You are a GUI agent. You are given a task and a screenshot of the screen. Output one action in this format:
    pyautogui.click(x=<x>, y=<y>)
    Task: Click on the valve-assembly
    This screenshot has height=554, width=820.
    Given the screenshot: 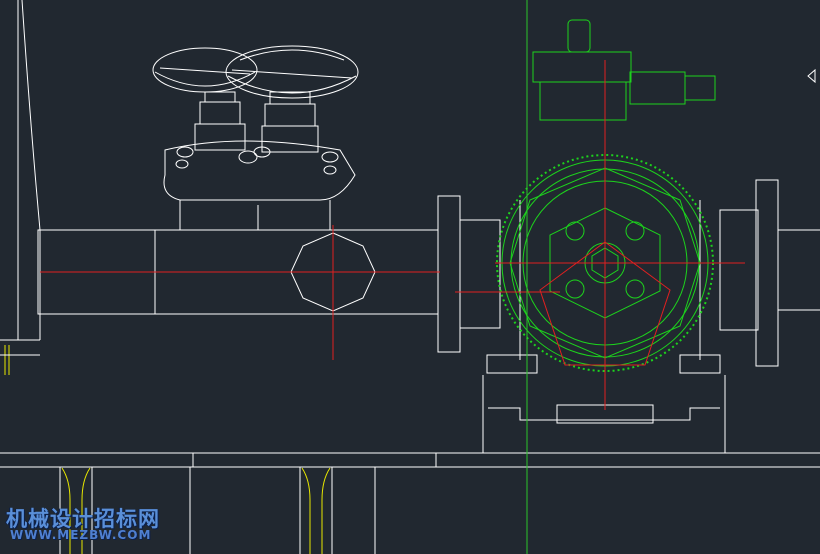 What is the action you would take?
    pyautogui.click(x=255, y=137)
    